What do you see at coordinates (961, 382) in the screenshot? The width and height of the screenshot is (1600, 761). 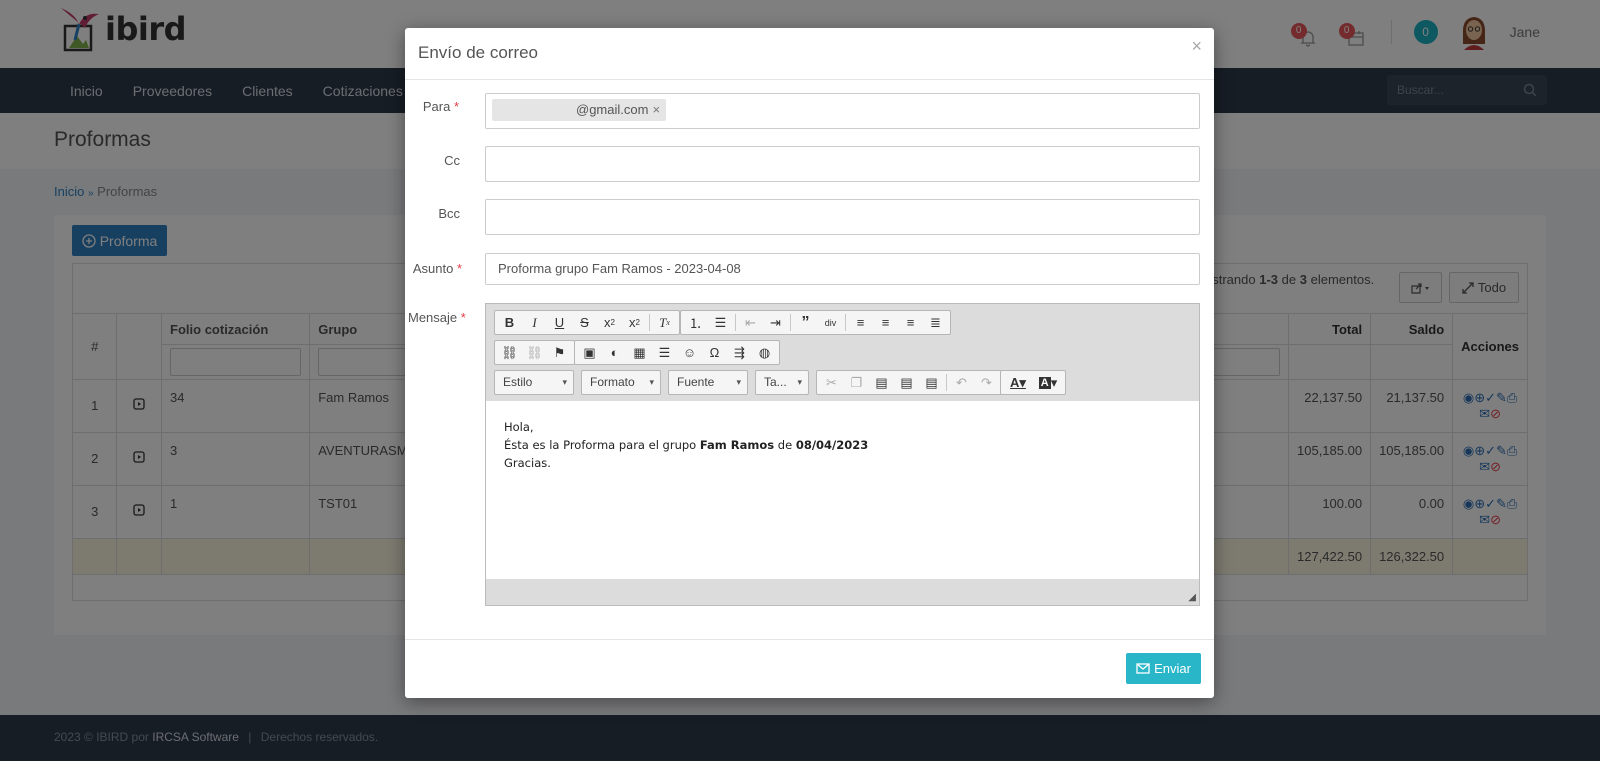 I see `undo-icon: ↶` at bounding box center [961, 382].